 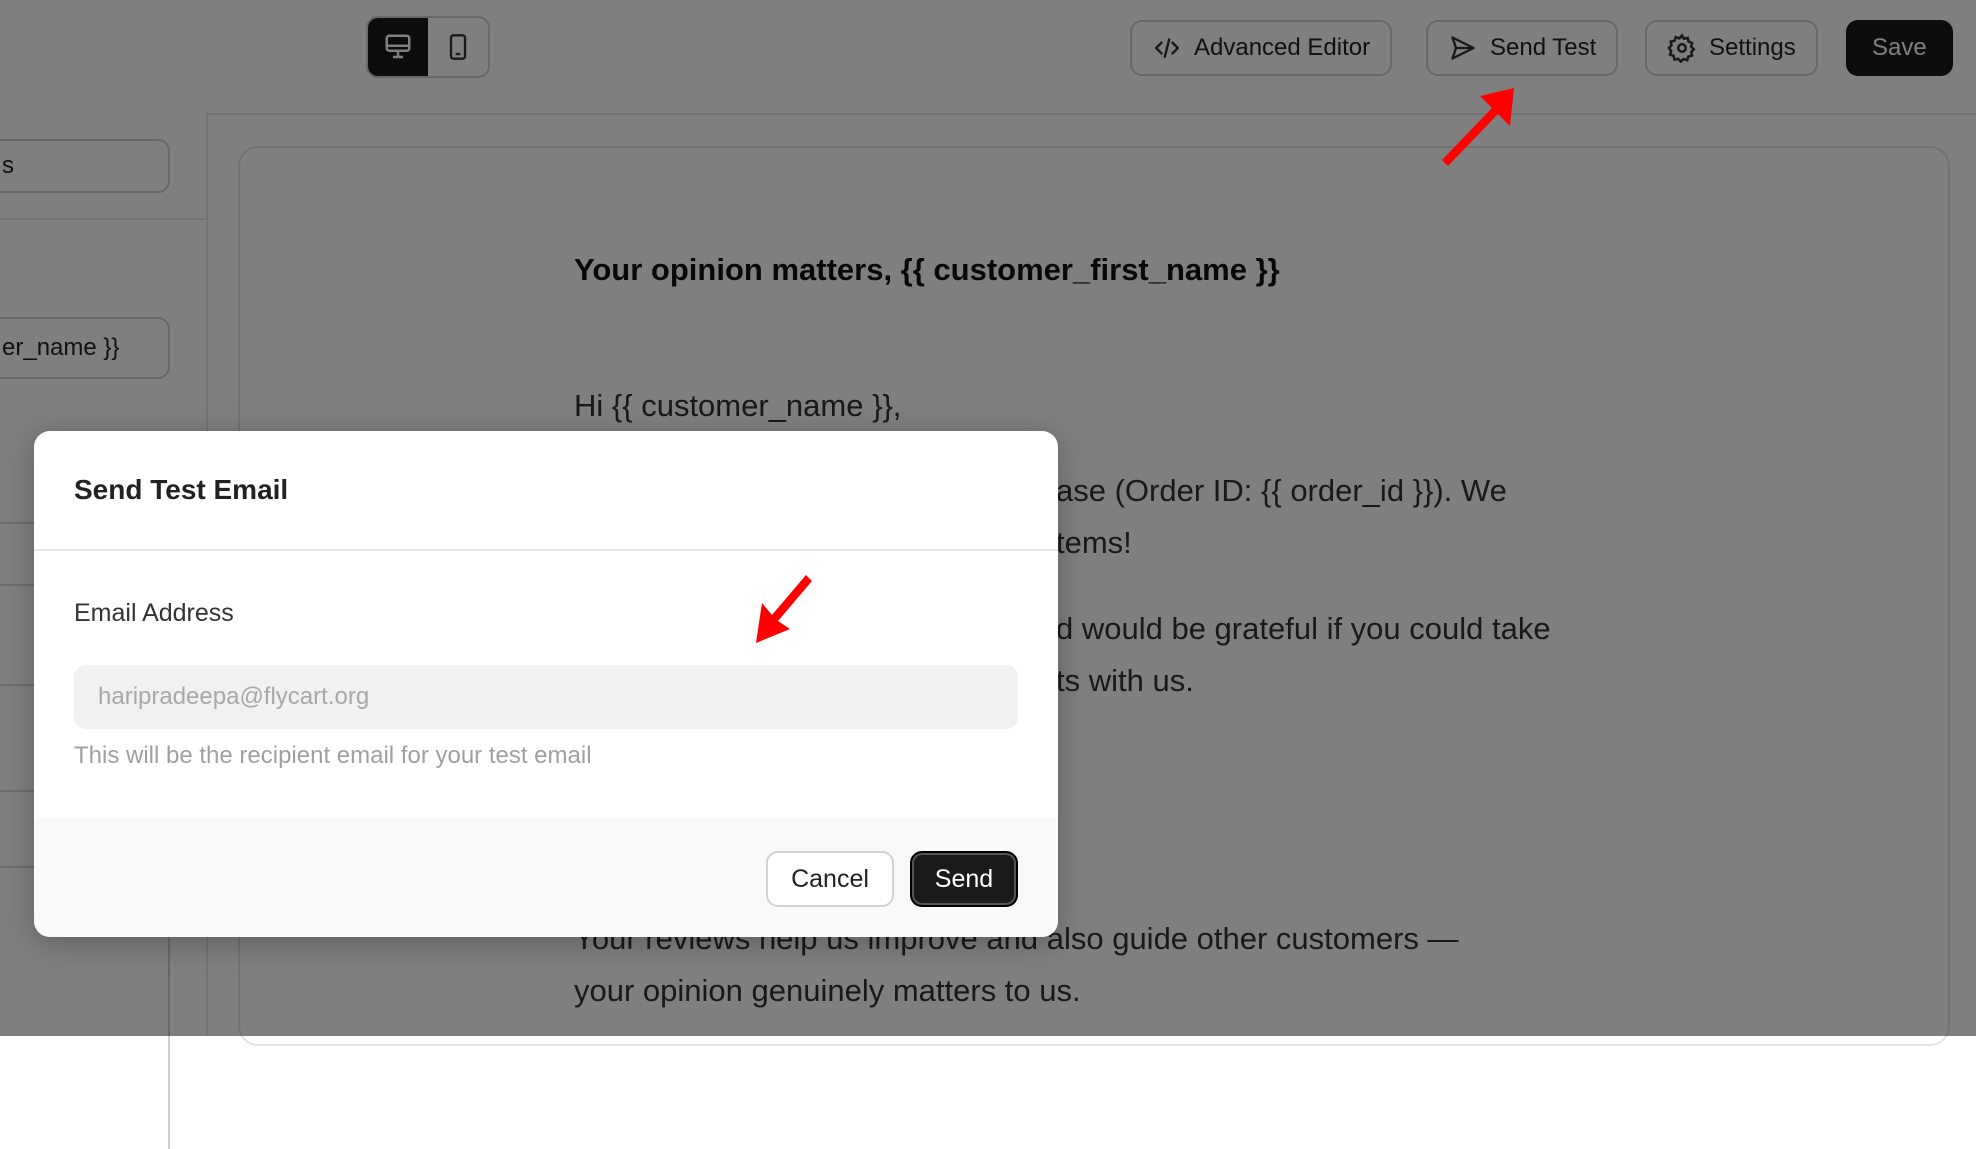 What do you see at coordinates (964, 879) in the screenshot?
I see `send-button: Send` at bounding box center [964, 879].